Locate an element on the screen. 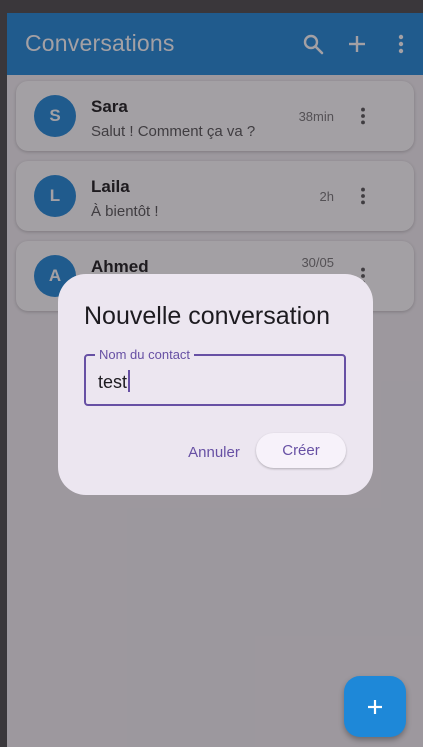 This screenshot has height=747, width=423. field-value: test is located at coordinates (113, 382).